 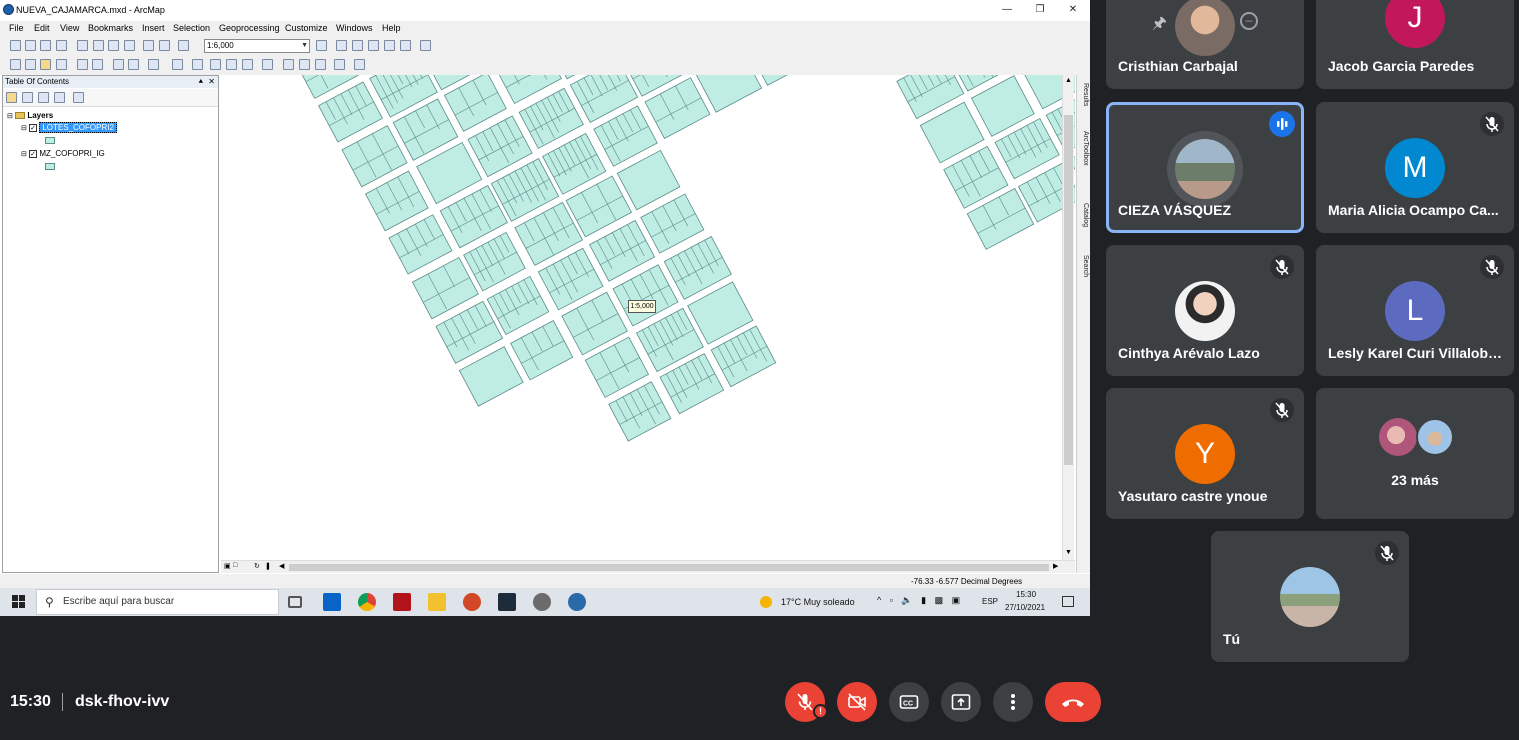 I want to click on scroll-down-icon: ▼, so click(x=1068, y=552).